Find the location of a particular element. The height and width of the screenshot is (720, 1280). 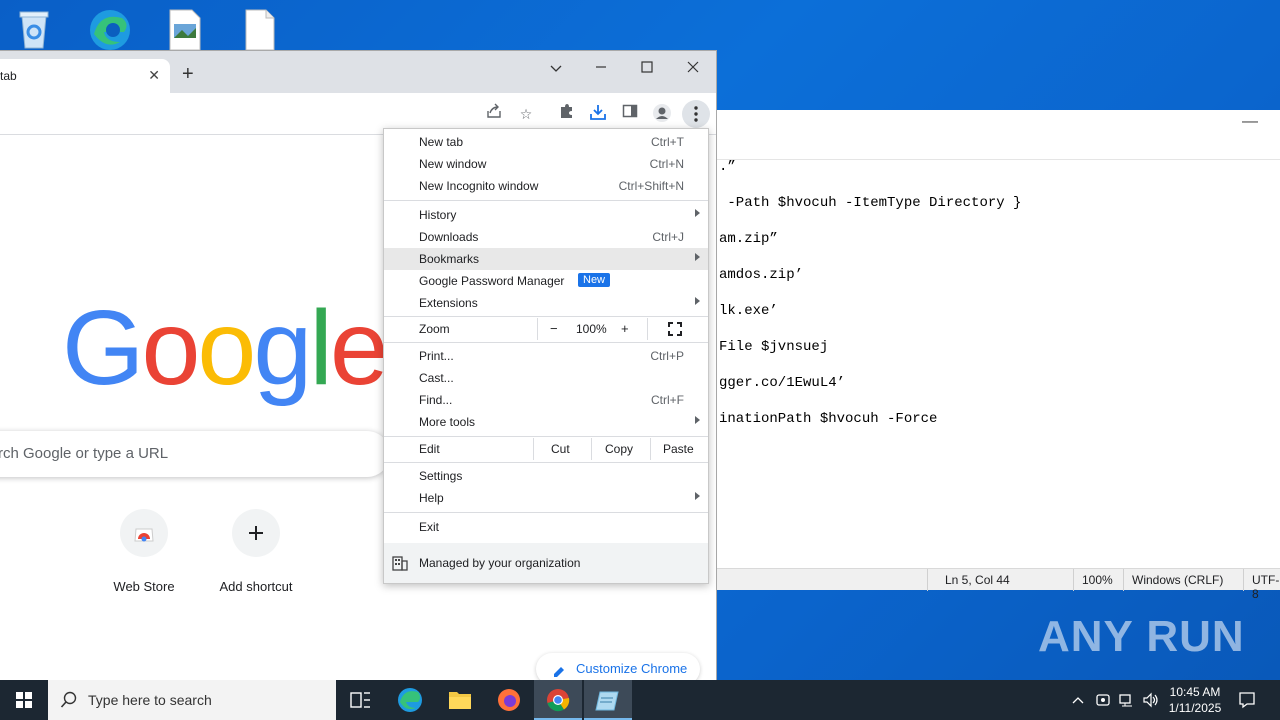

encoding: UTF-8 is located at coordinates (1266, 587).